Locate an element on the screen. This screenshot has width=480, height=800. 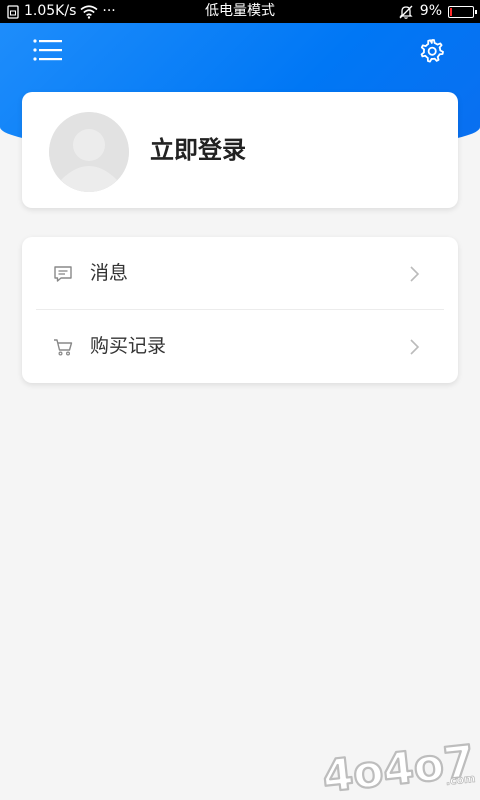
battery-percent: 9% is located at coordinates (430, 11).